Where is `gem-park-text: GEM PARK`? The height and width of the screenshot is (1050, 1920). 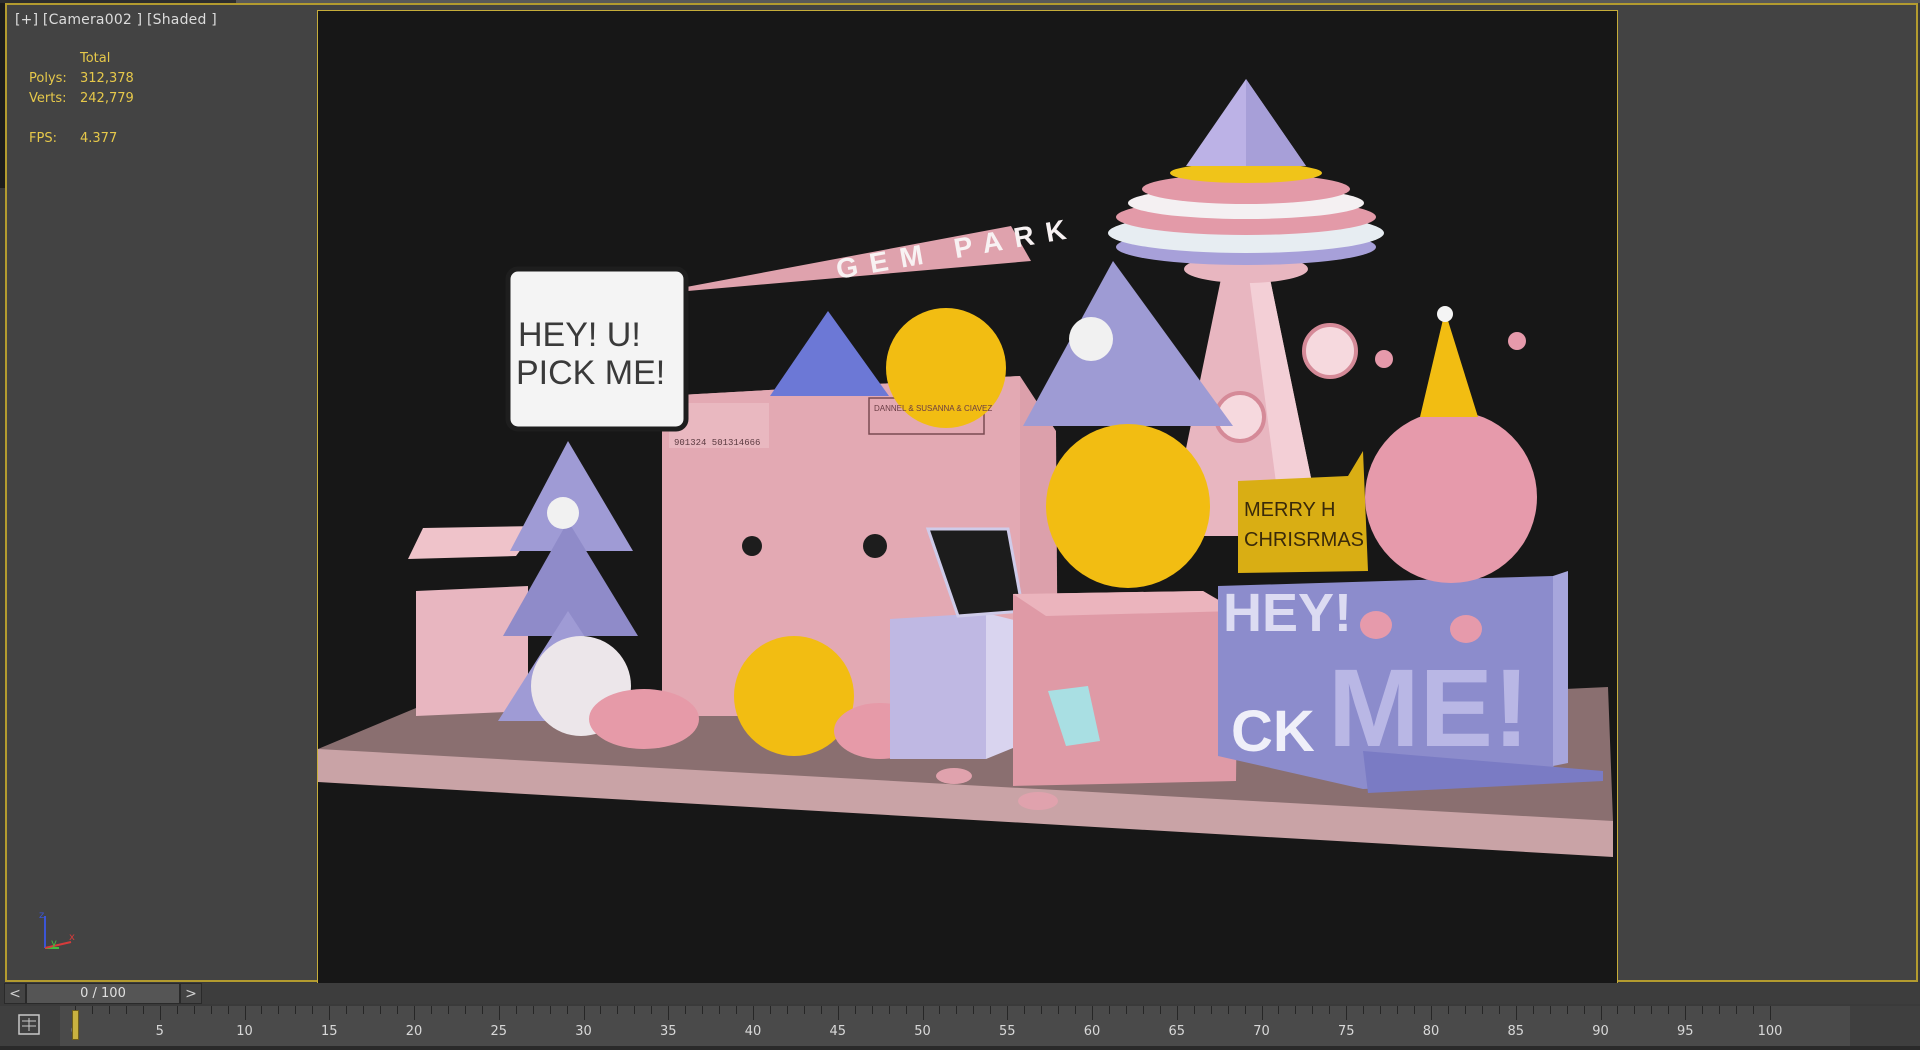
gem-park-text: GEM PARK is located at coordinates (957, 248).